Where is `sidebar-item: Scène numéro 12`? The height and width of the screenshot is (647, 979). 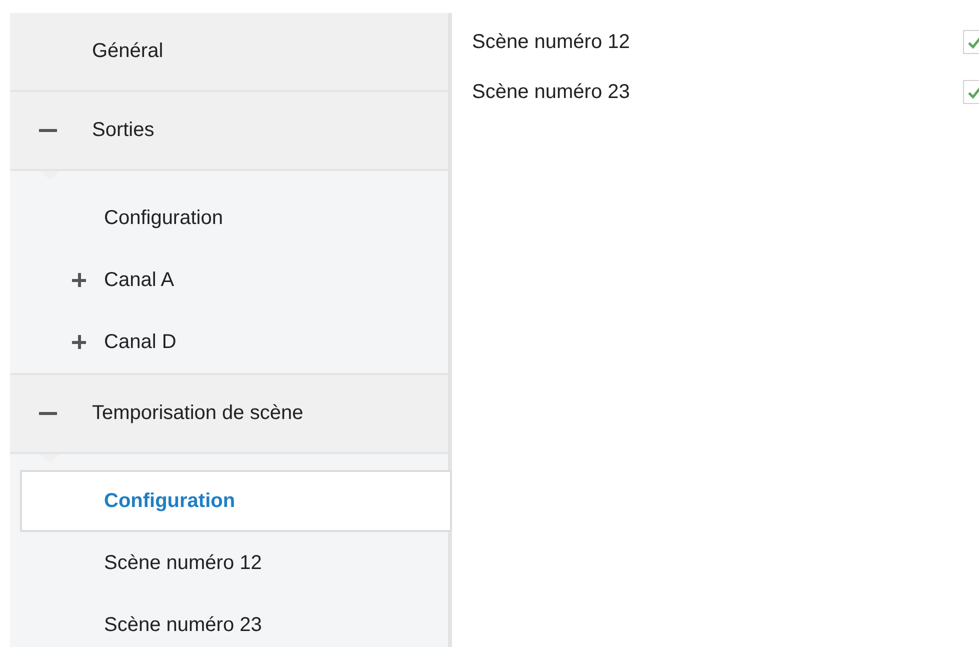
sidebar-item: Scène numéro 12 is located at coordinates (229, 563).